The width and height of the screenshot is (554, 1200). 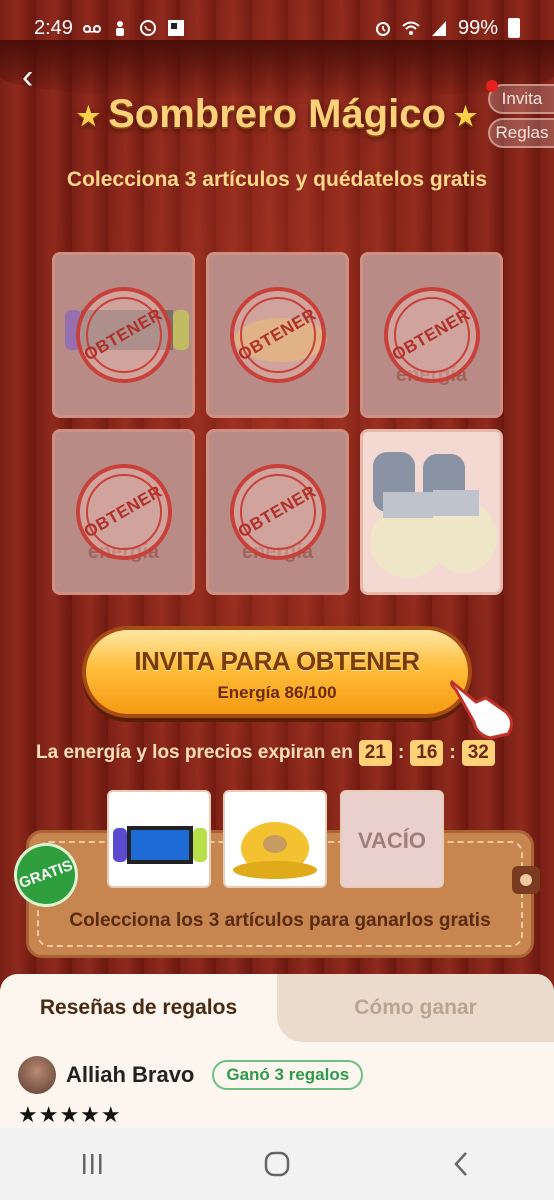 I want to click on review-item: Alliah Bravo Ganó 3 regalos, so click(x=191, y=1075).